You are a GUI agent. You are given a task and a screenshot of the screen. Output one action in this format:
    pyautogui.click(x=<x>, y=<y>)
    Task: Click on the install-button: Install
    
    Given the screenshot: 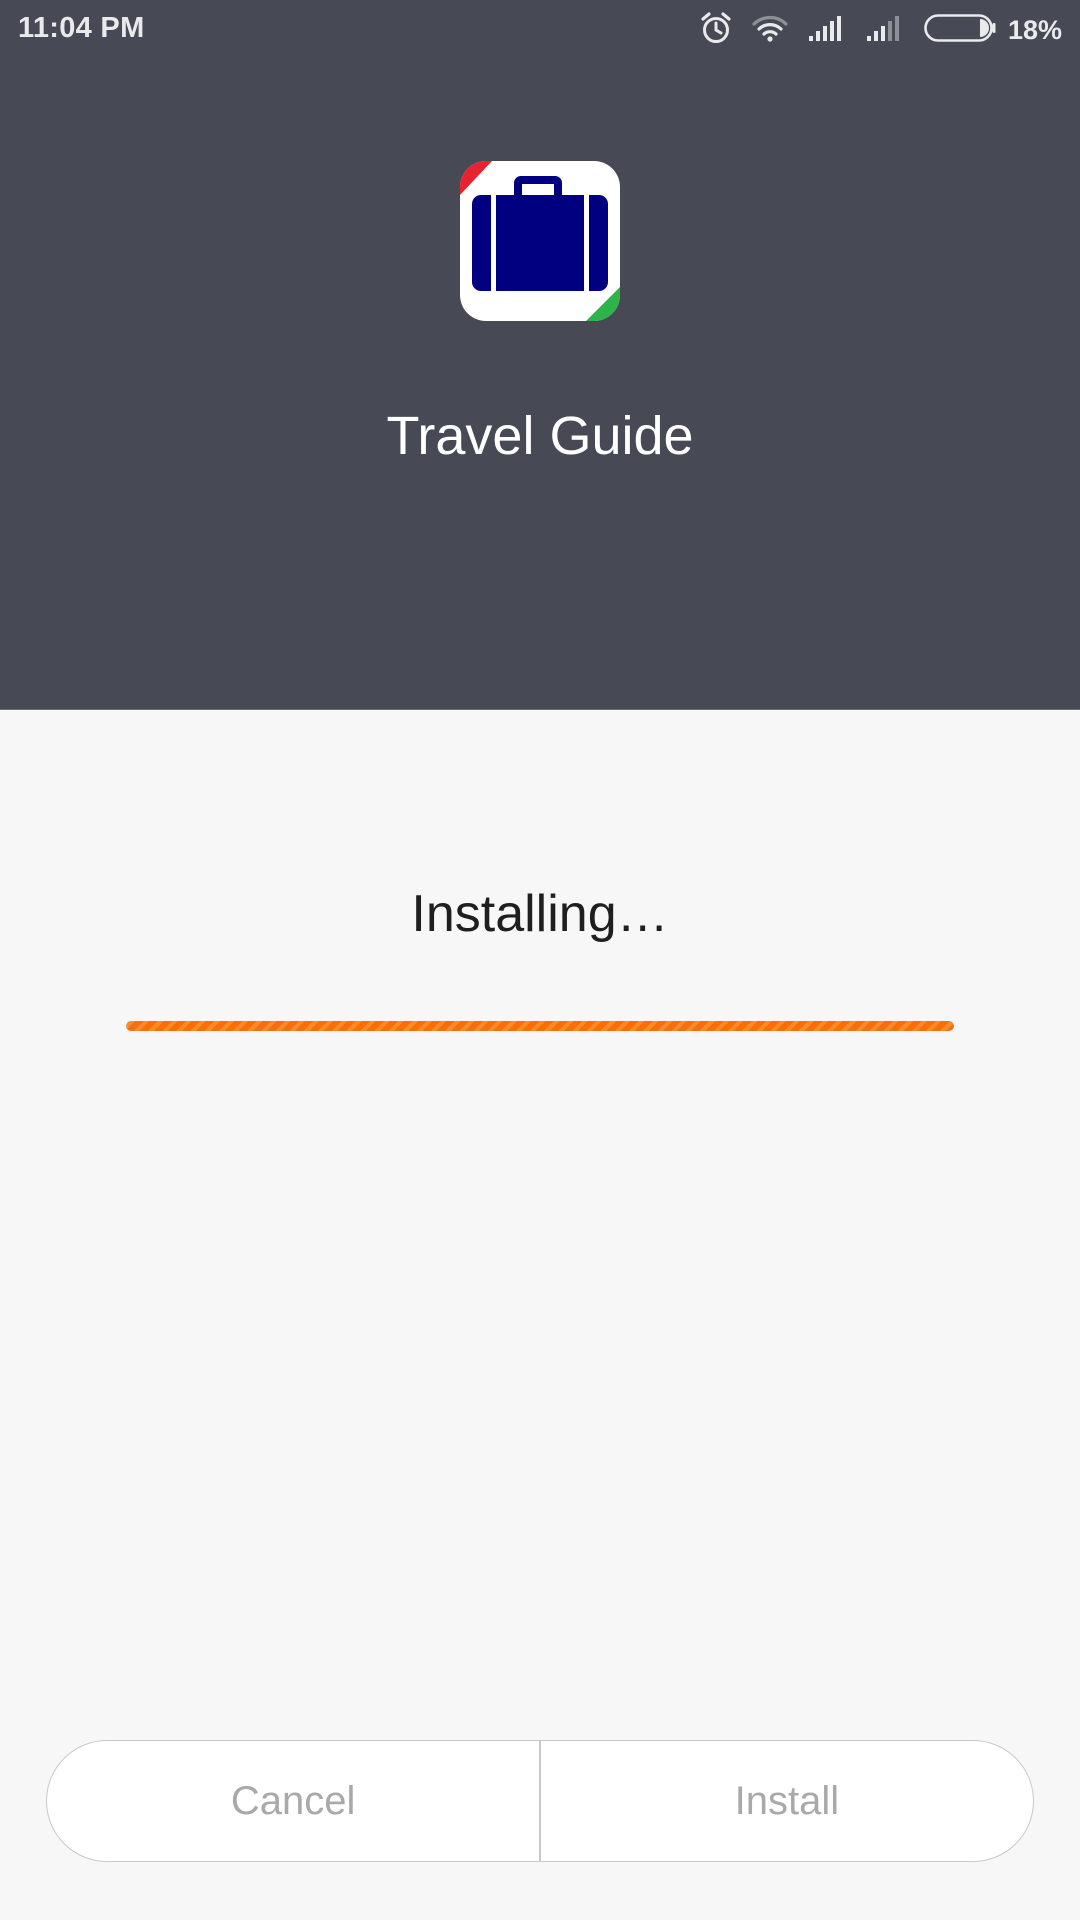 What is the action you would take?
    pyautogui.click(x=787, y=1801)
    